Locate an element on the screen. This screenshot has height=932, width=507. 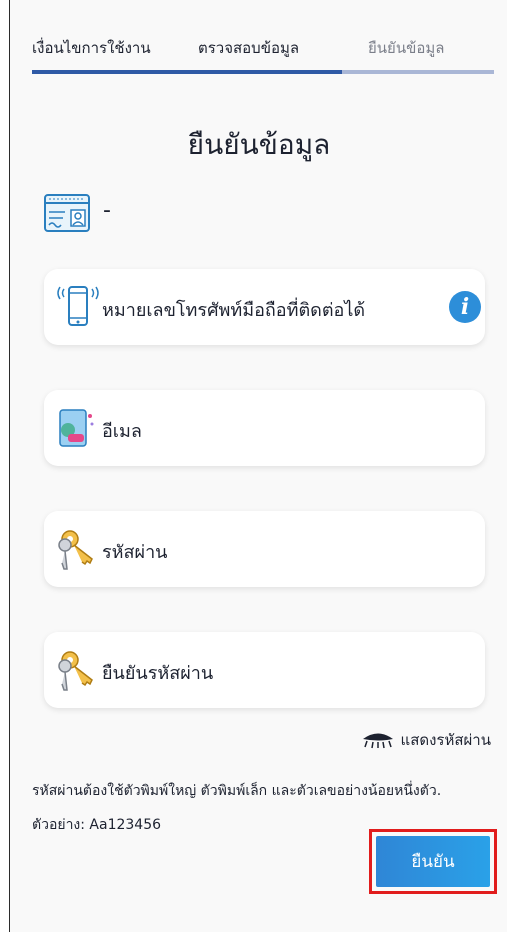
confirm-button: ยืนยัน is located at coordinates (433, 861).